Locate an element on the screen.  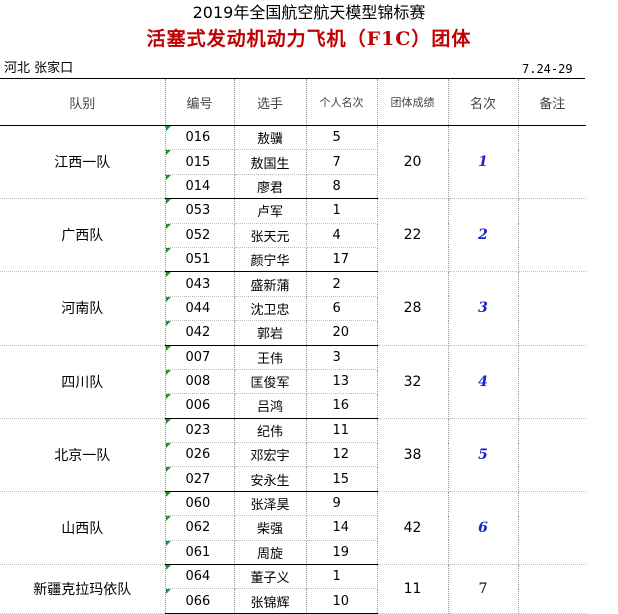
athlete-number-text: 044 is located at coordinates (198, 308).